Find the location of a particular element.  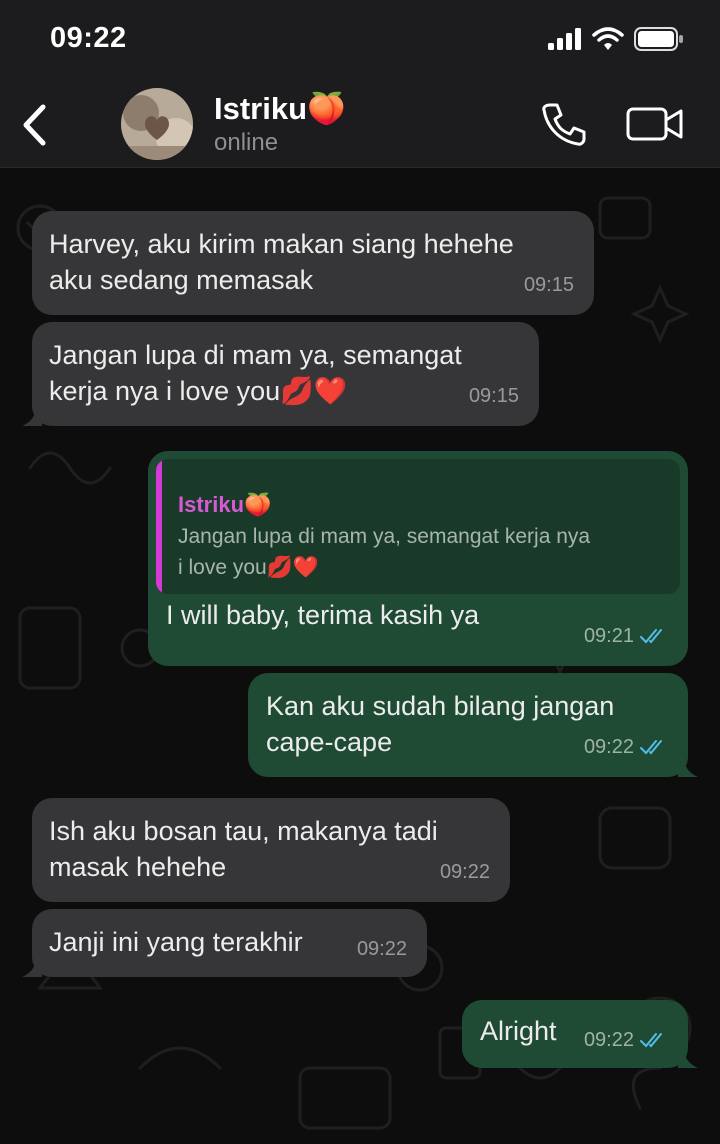

phone-icon is located at coordinates (564, 124).